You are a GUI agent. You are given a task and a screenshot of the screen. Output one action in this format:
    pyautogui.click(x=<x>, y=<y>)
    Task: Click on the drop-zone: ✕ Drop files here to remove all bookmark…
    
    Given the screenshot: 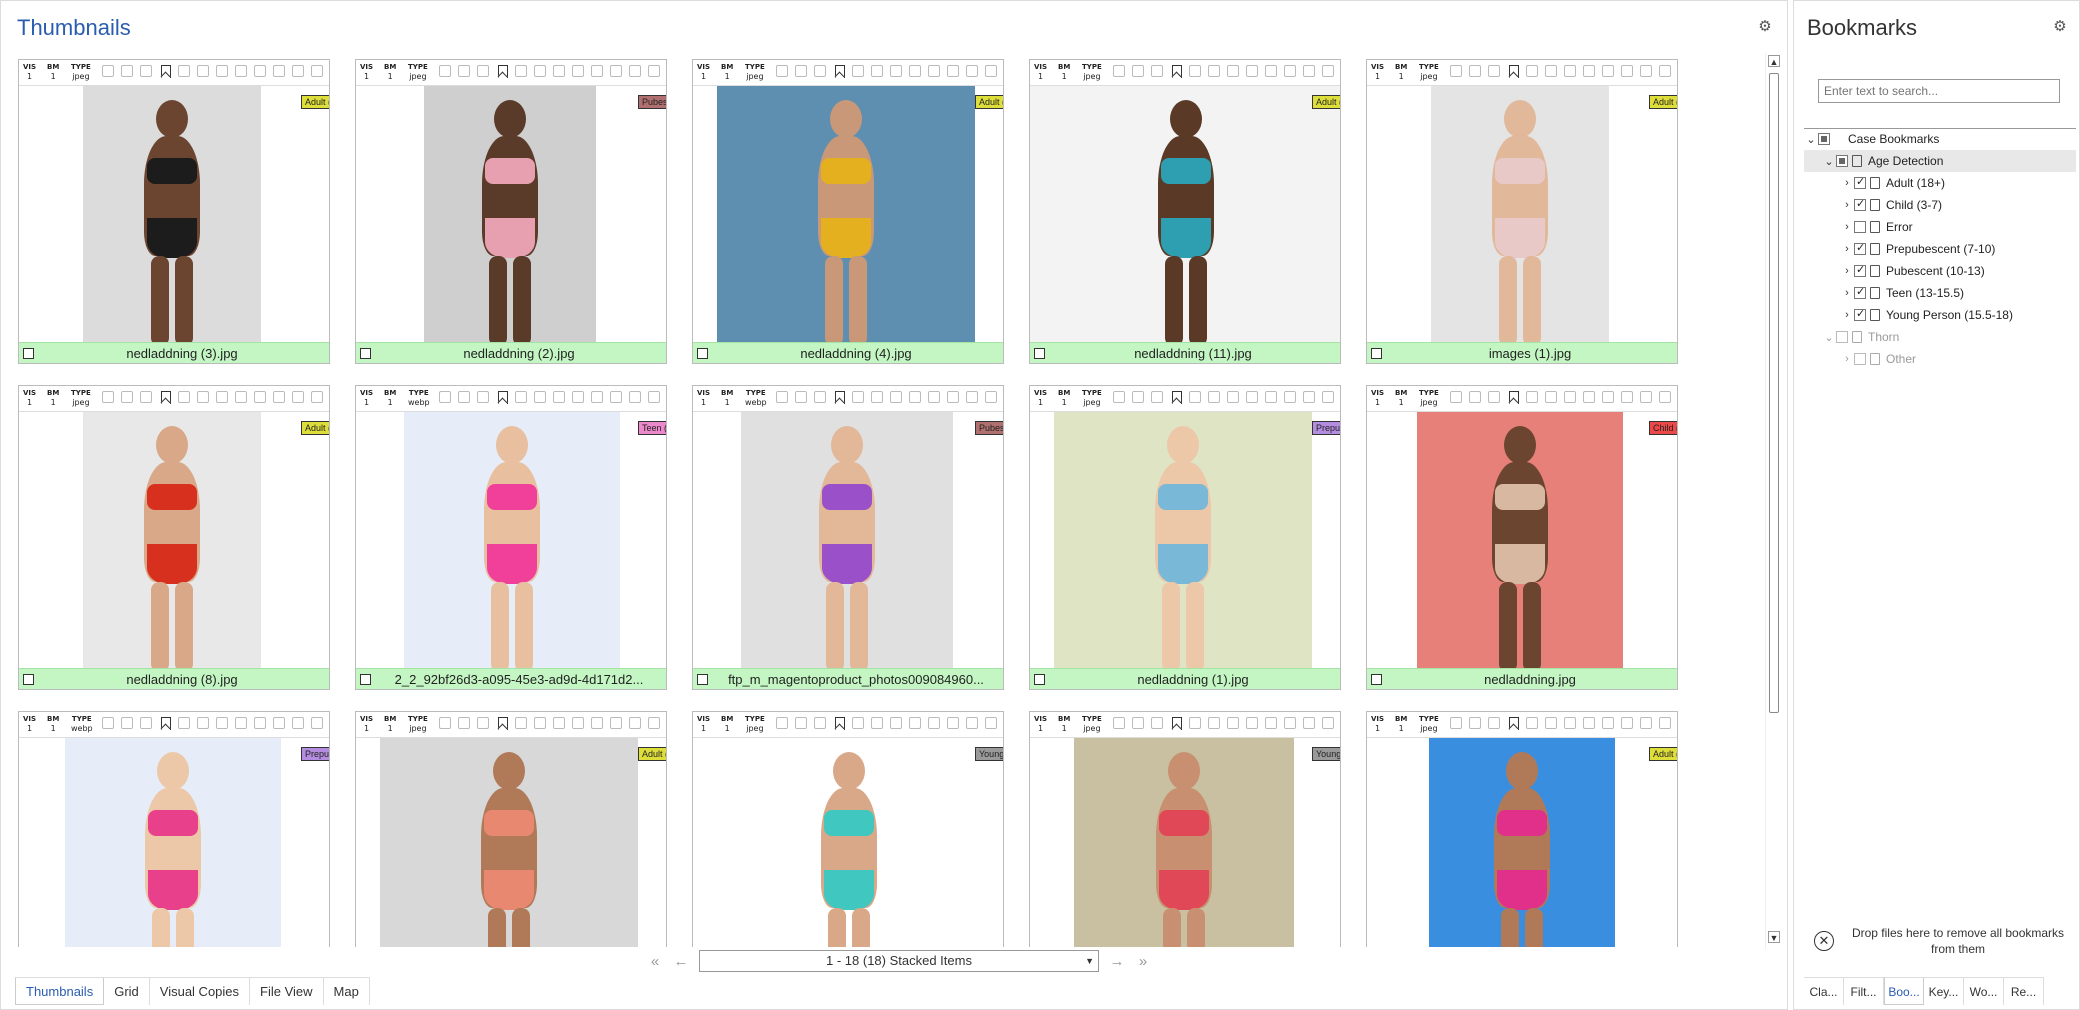 What is the action you would take?
    pyautogui.click(x=1939, y=945)
    